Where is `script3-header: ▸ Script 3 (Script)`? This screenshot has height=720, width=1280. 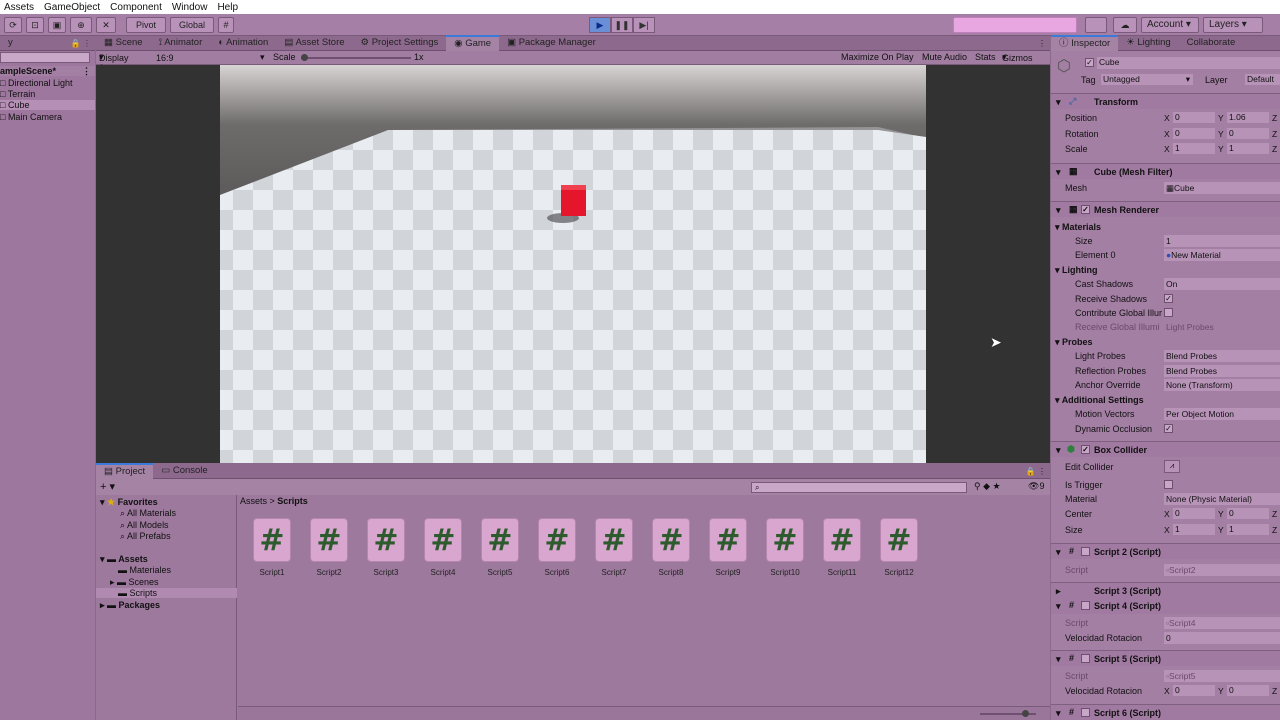
script3-header: ▸ Script 3 (Script) is located at coordinates (1165, 590).